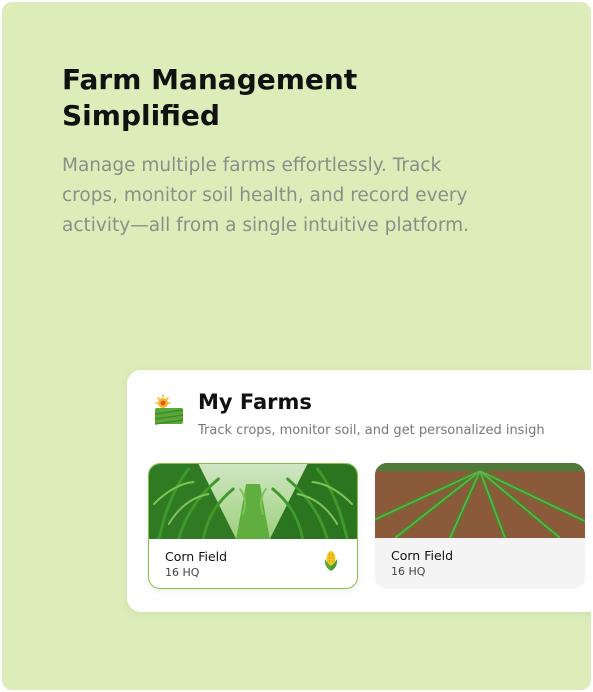 This screenshot has width=593, height=692. I want to click on farm-card: Corn Field 16 HQ, so click(480, 526).